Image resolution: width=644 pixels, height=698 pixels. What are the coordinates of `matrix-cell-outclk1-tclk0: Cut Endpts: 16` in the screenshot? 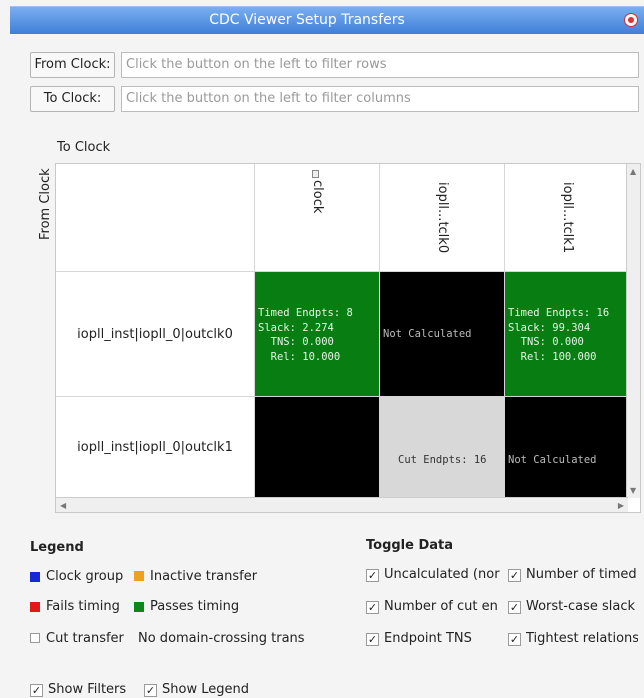 It's located at (442, 448).